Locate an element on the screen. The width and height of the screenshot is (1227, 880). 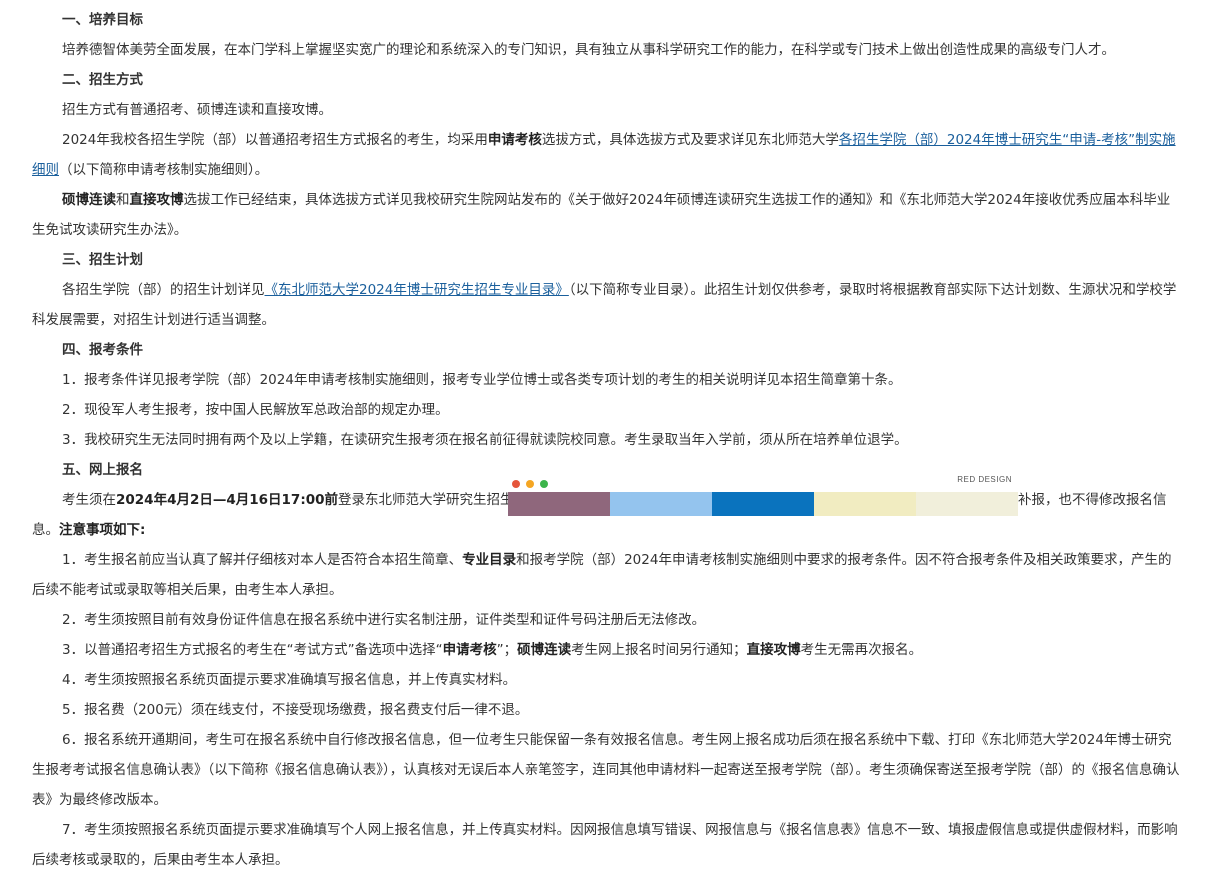
bold-text: 注意事项如下: is located at coordinates (102, 530).